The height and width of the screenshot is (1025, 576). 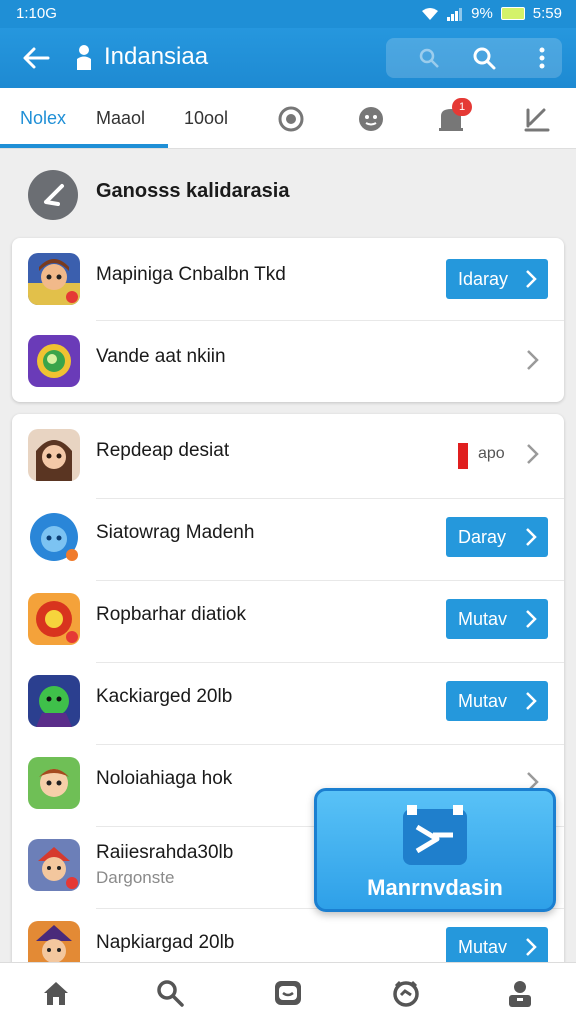 What do you see at coordinates (288, 455) in the screenshot?
I see `list-item: Repdeap desiat apo` at bounding box center [288, 455].